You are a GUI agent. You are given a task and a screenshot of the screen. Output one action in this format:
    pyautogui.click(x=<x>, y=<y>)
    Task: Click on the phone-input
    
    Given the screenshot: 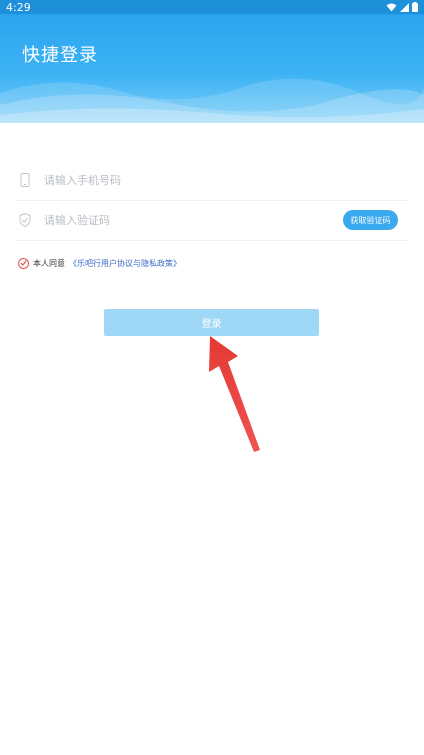 What is the action you would take?
    pyautogui.click(x=226, y=180)
    